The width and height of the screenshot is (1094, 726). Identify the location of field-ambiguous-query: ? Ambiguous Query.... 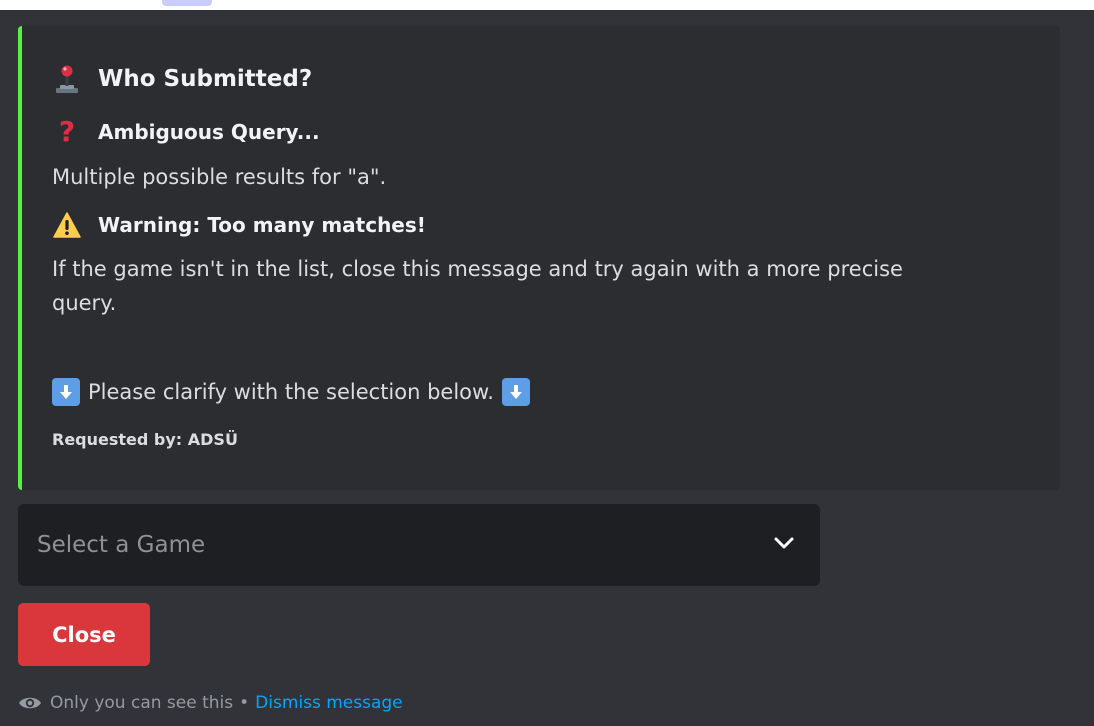
(186, 132).